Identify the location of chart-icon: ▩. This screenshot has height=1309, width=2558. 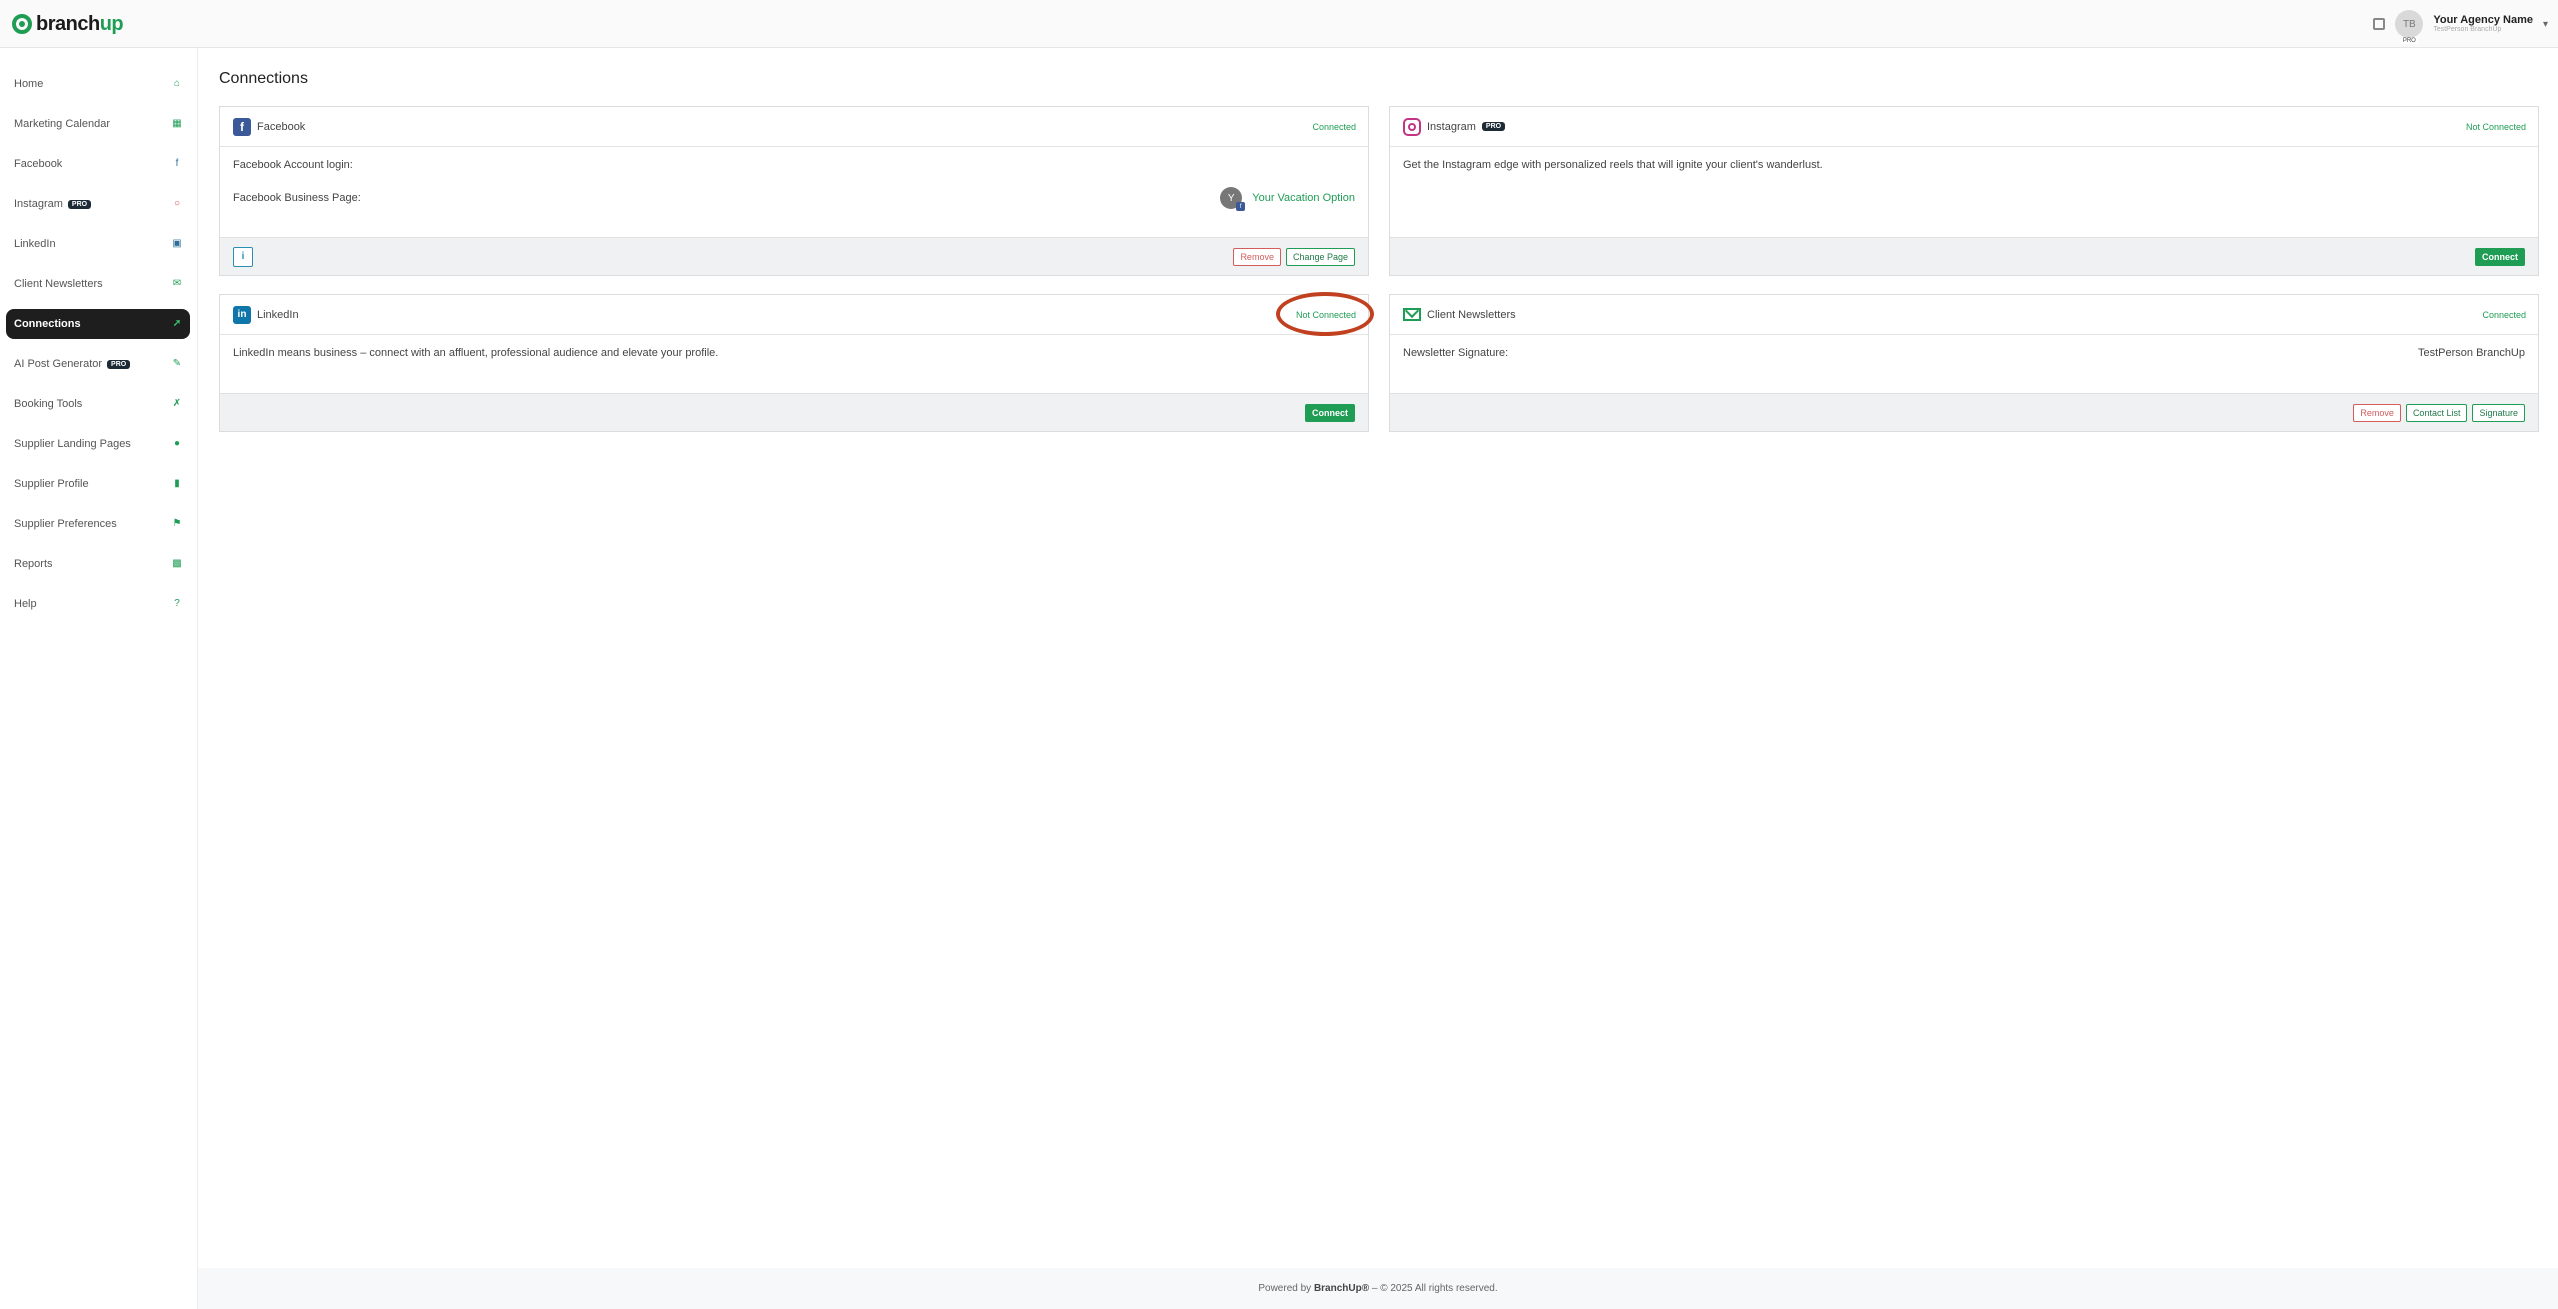
(177, 563).